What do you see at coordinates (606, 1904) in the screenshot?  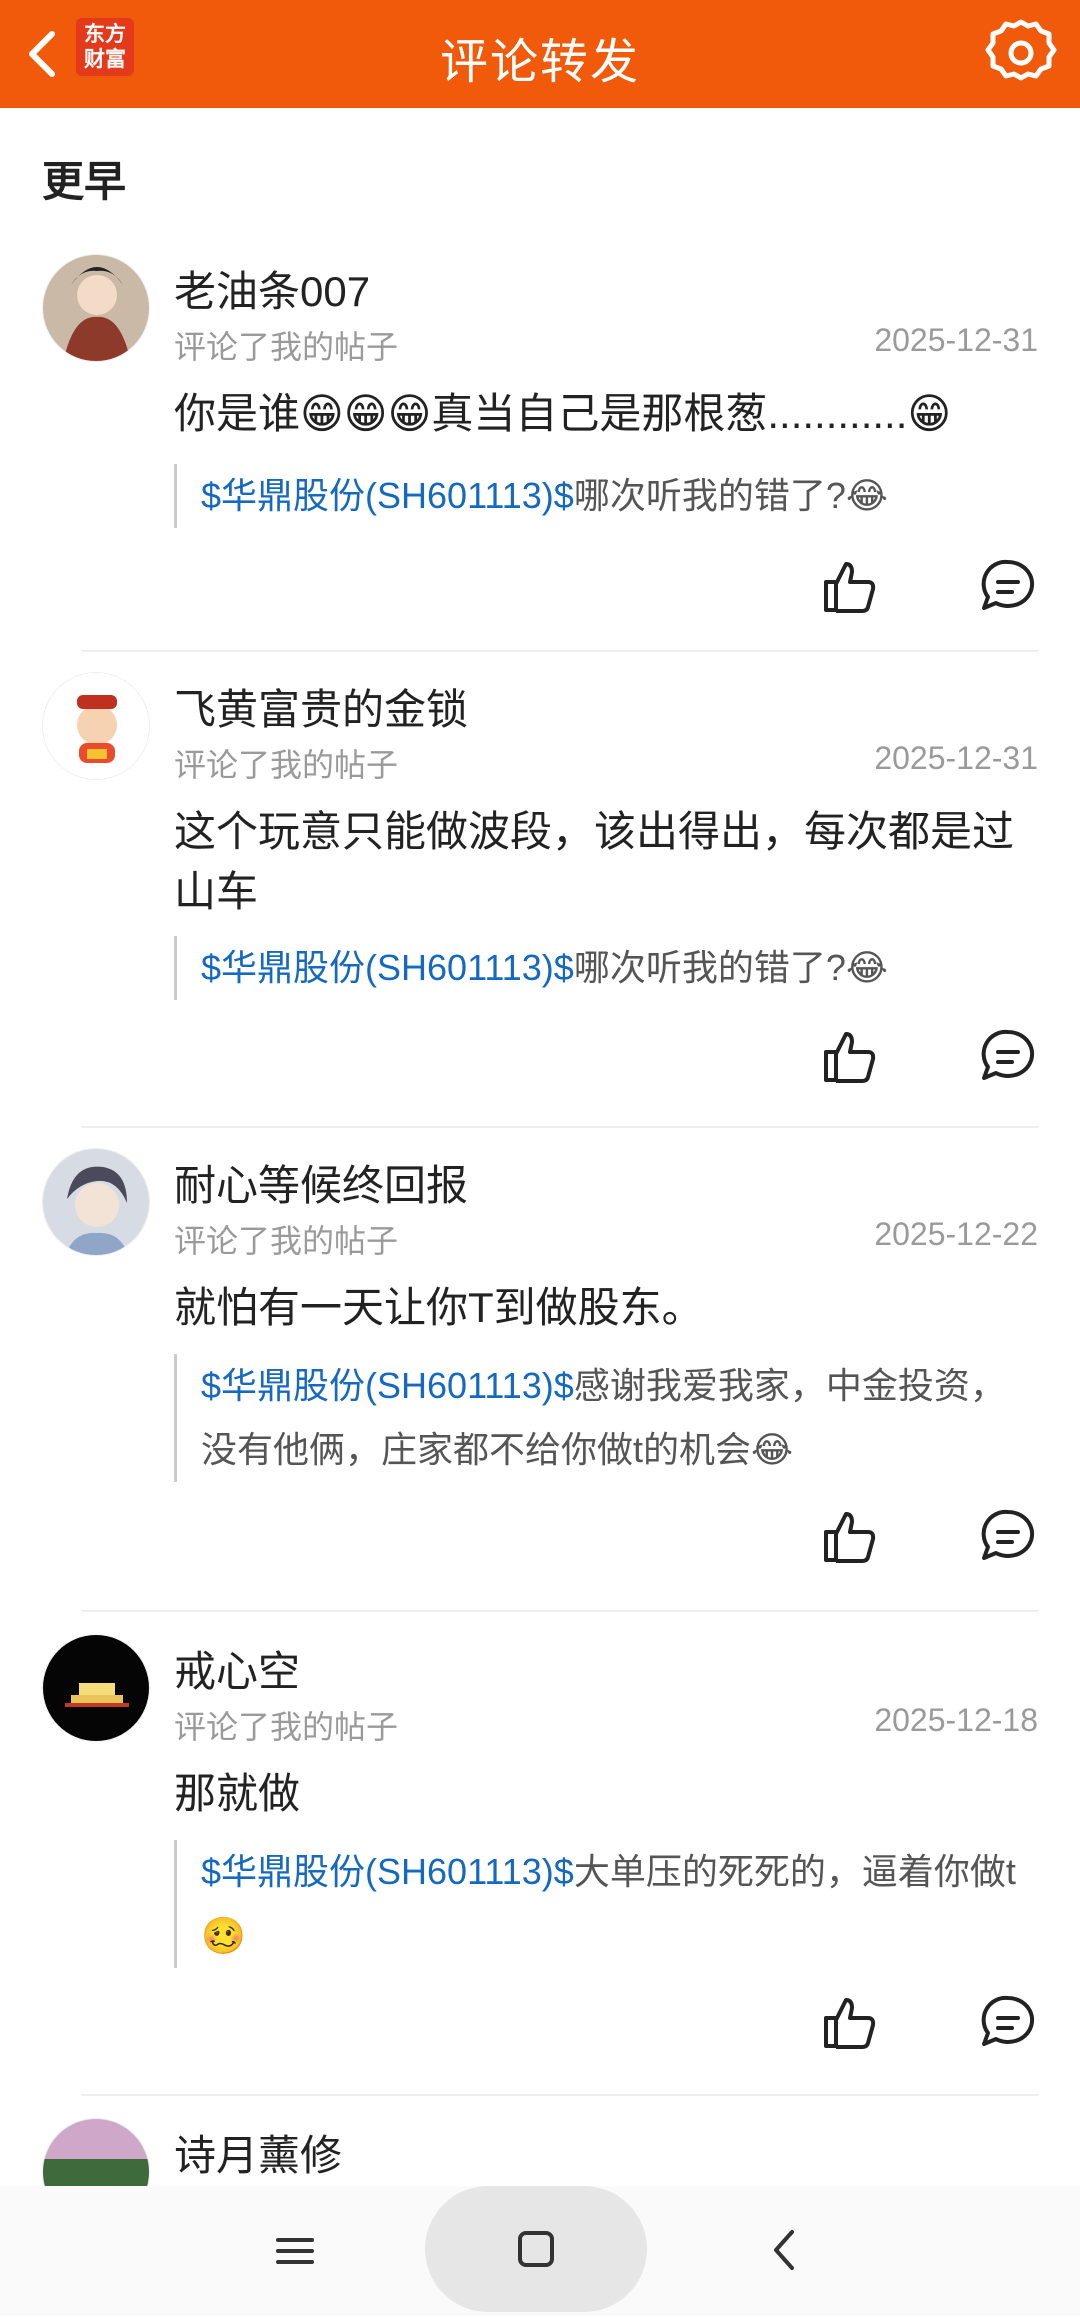 I see `quoted-post: $华鼎股份(SH601113)$大单压的死死的，逼着你做t🥴` at bounding box center [606, 1904].